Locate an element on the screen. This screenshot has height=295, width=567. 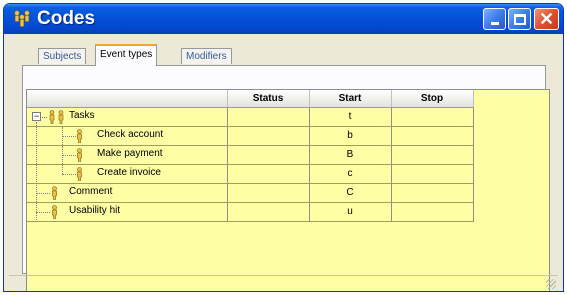
minimize-button is located at coordinates (494, 19).